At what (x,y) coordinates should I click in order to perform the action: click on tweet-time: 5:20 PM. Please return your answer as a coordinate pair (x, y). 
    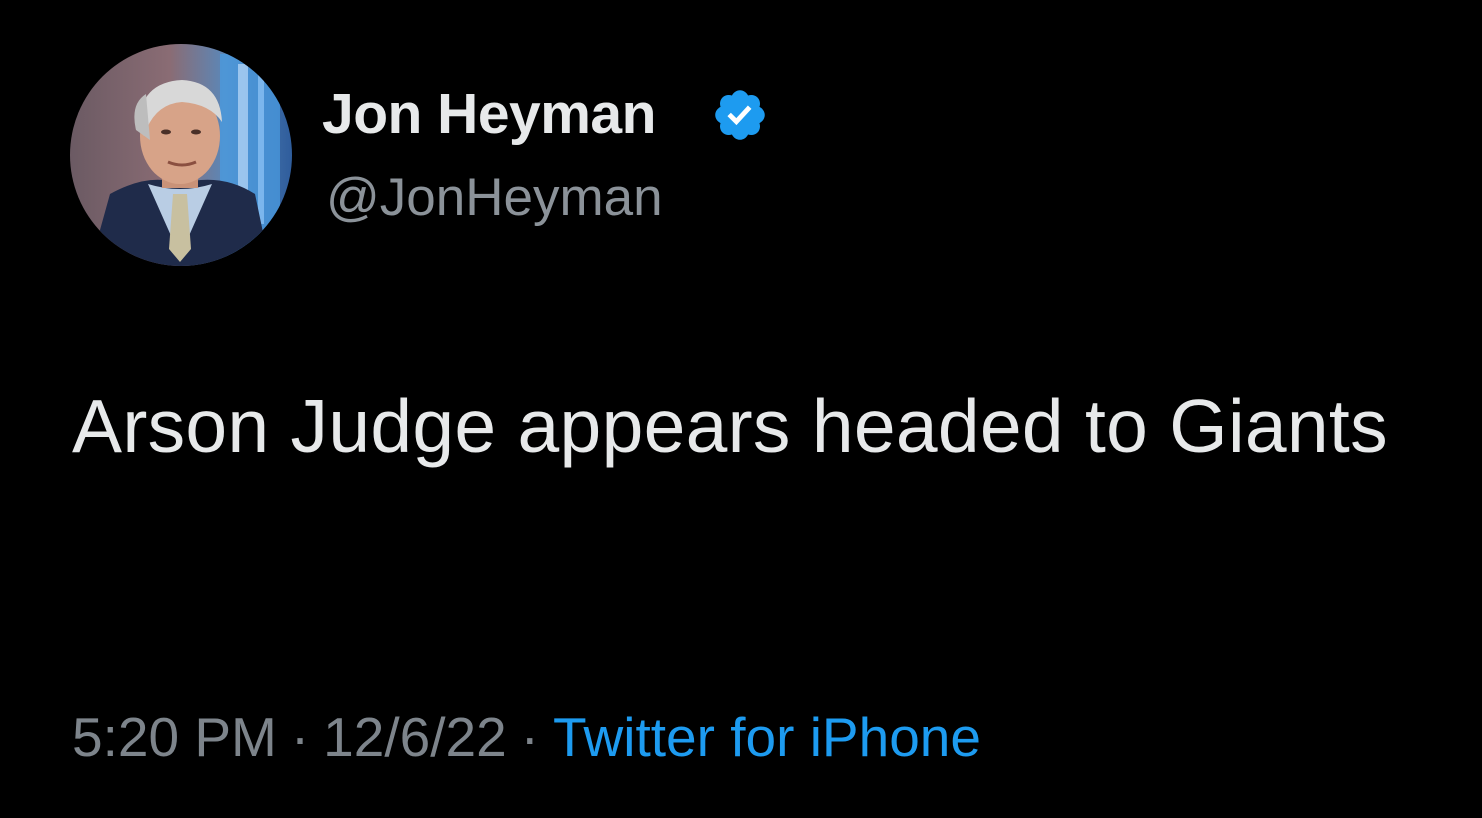
    Looking at the image, I should click on (174, 737).